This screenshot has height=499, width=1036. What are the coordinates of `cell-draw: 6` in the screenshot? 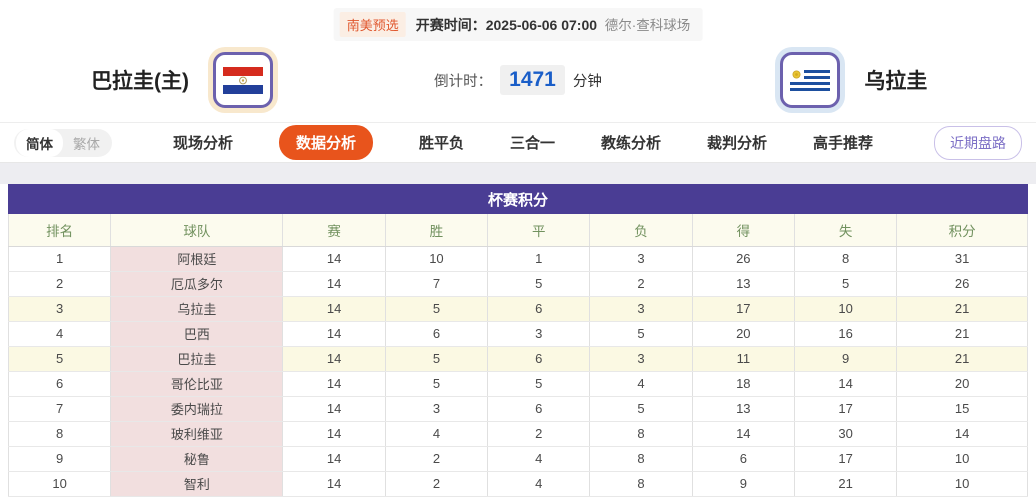 It's located at (539, 309).